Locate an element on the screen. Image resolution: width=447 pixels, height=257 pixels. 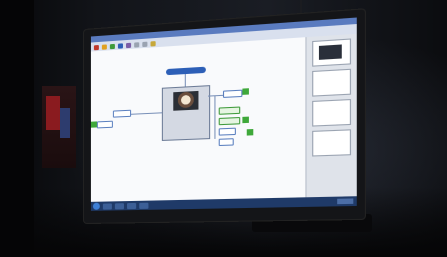
red-book is located at coordinates (53, 113).